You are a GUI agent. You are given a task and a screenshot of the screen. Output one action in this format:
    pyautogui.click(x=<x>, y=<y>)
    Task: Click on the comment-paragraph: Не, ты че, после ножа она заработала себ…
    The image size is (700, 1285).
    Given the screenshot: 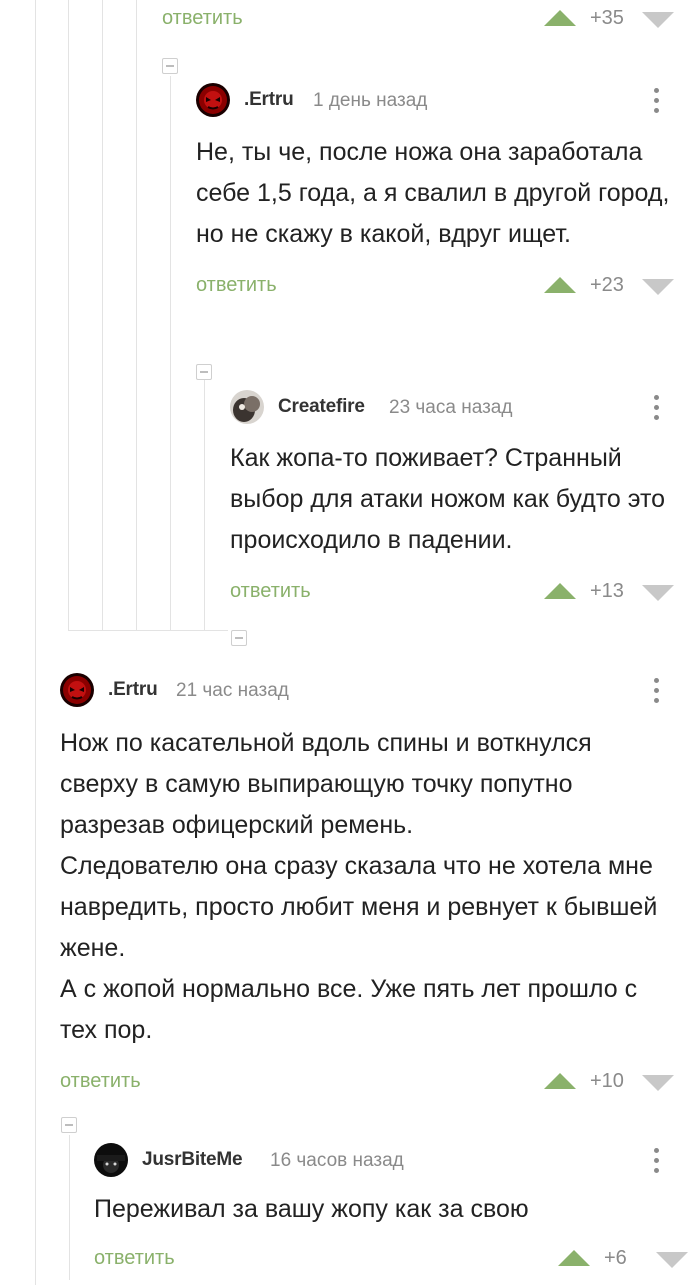 What is the action you would take?
    pyautogui.click(x=433, y=193)
    